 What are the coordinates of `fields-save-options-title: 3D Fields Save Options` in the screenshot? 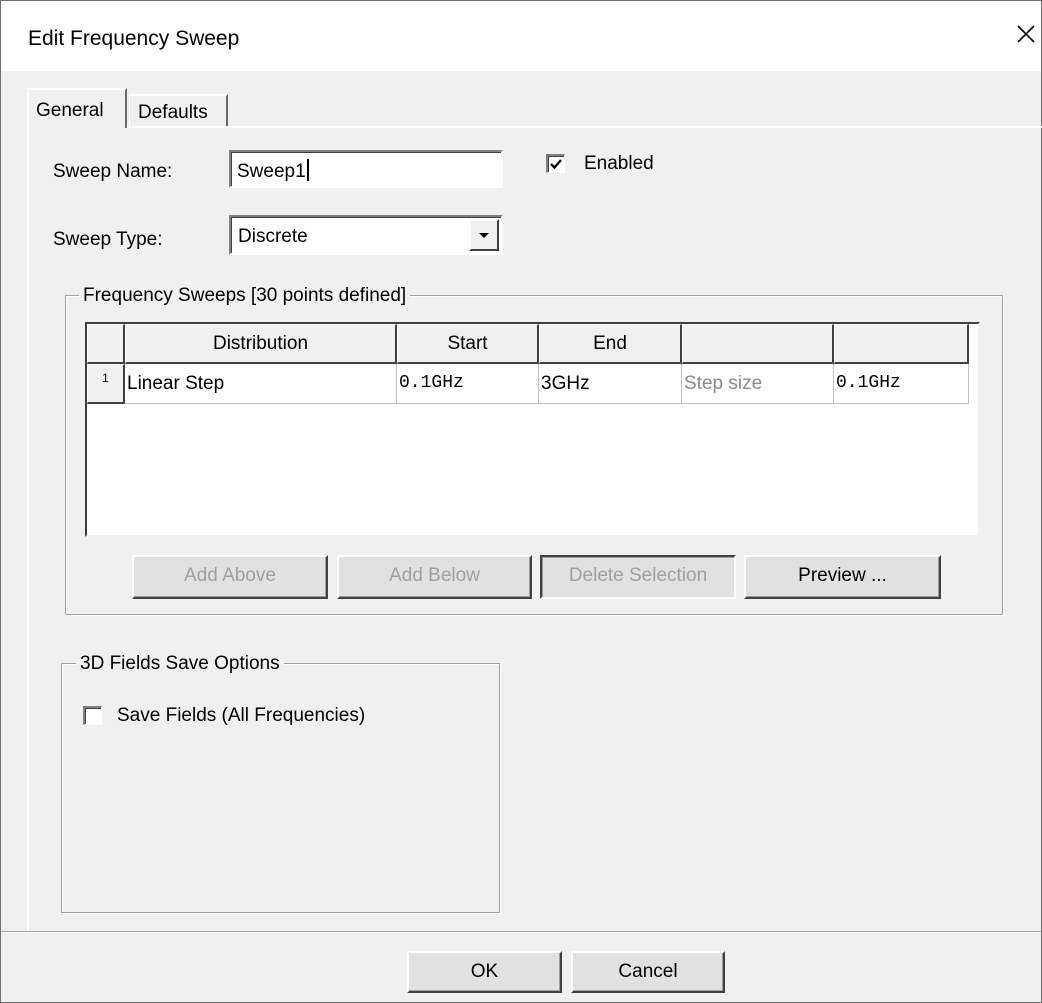 It's located at (180, 664).